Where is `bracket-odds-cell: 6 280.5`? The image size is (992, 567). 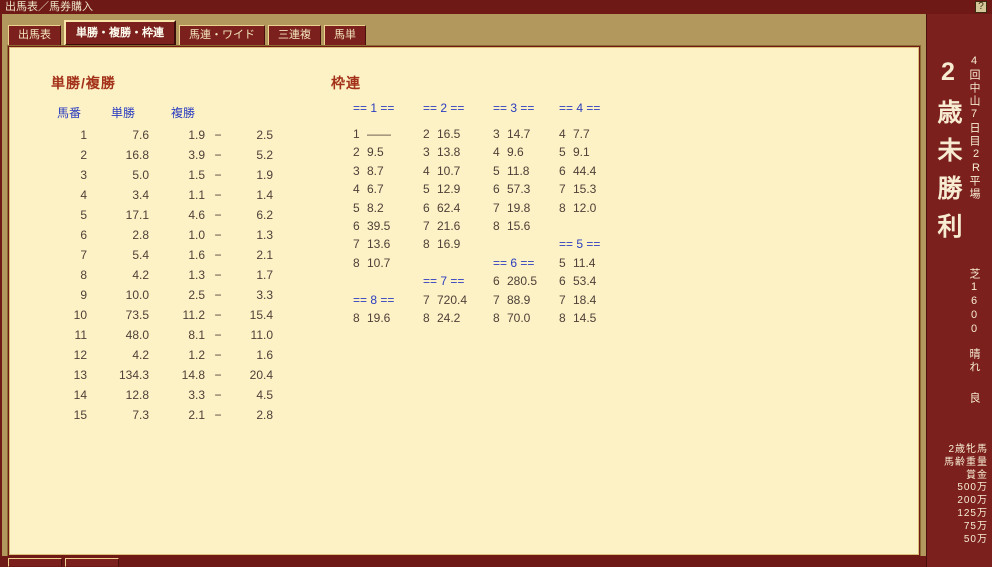 bracket-odds-cell: 6 280.5 is located at coordinates (526, 283).